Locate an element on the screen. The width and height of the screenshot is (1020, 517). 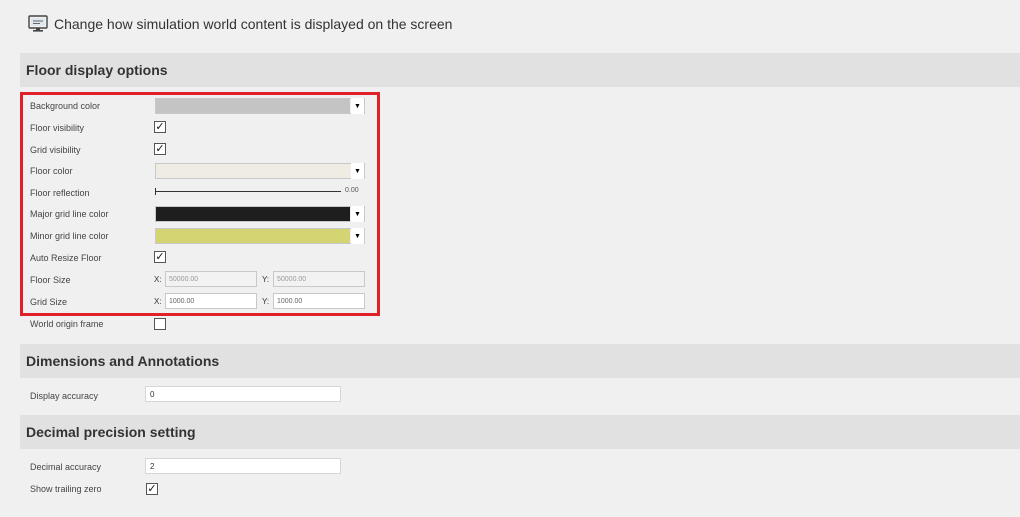
minor-grid-color-label: Minor grid line color is located at coordinates (69, 236).